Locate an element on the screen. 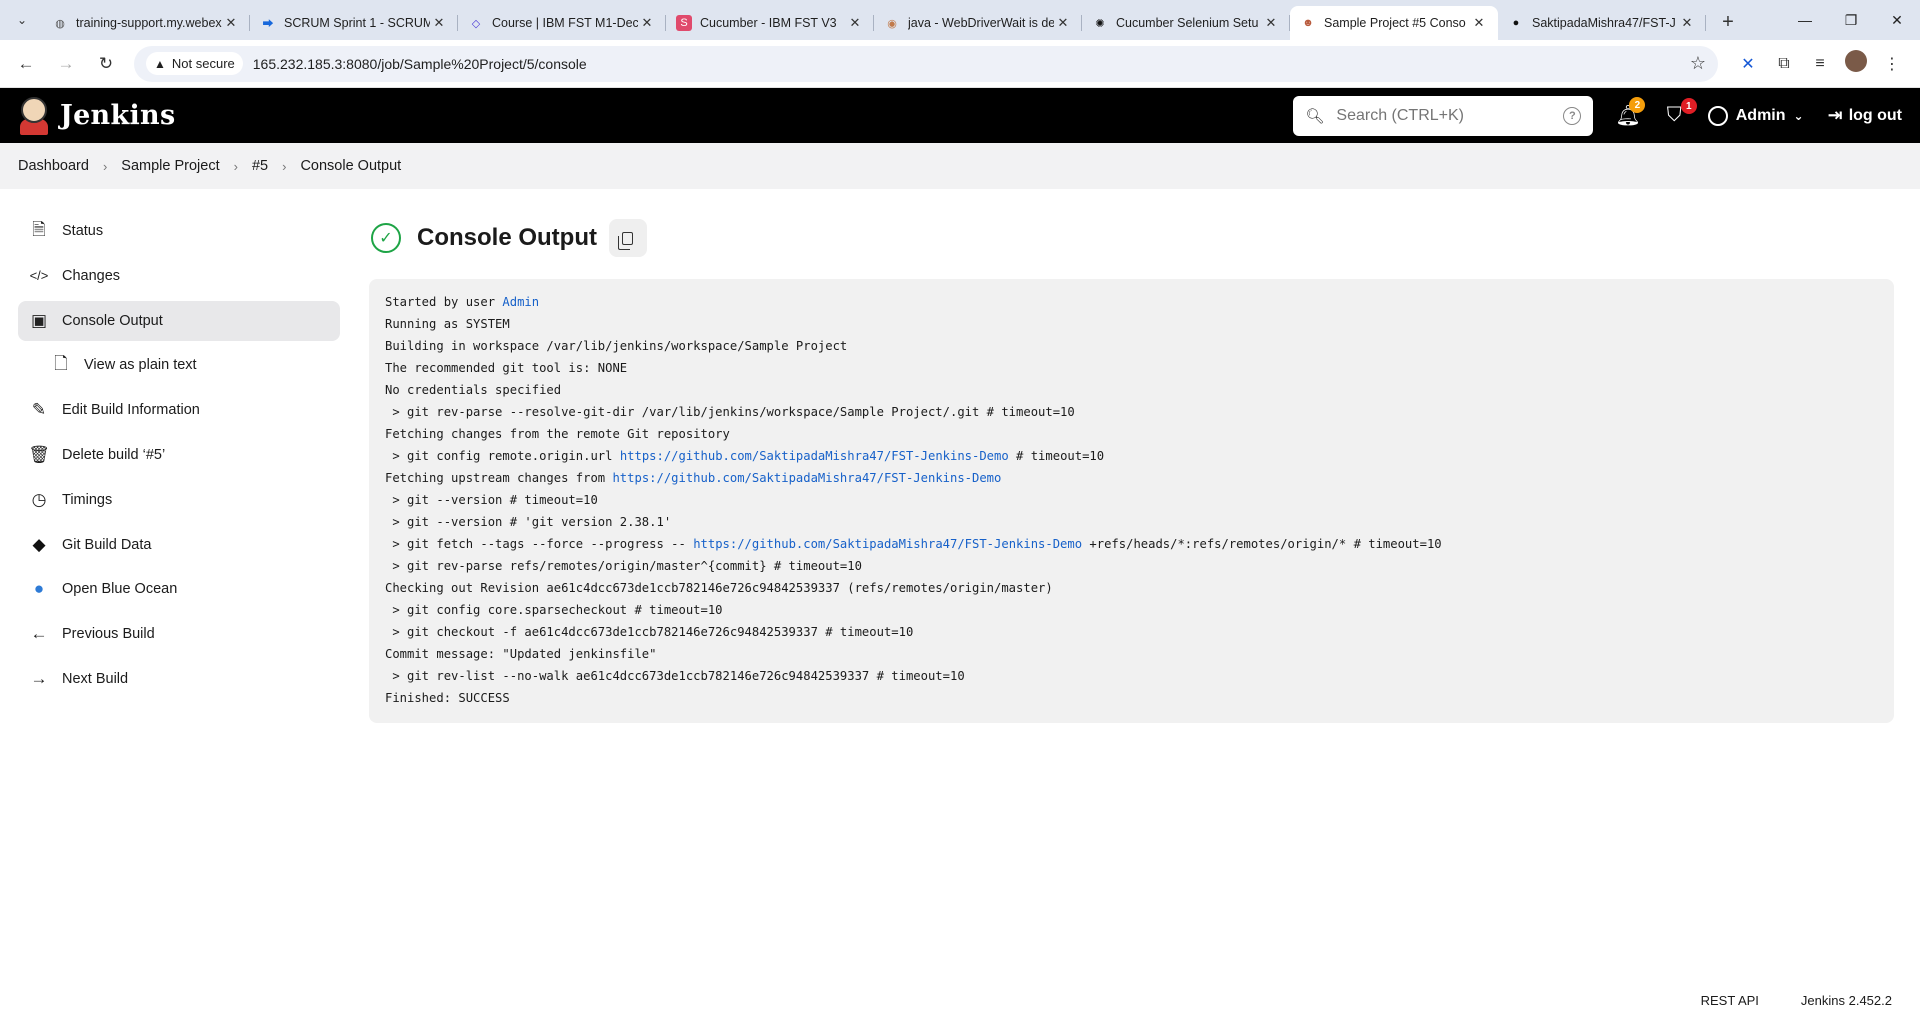  browser-tab: ◇ Course | IBM FST M1-Dec ✕ is located at coordinates (562, 23).